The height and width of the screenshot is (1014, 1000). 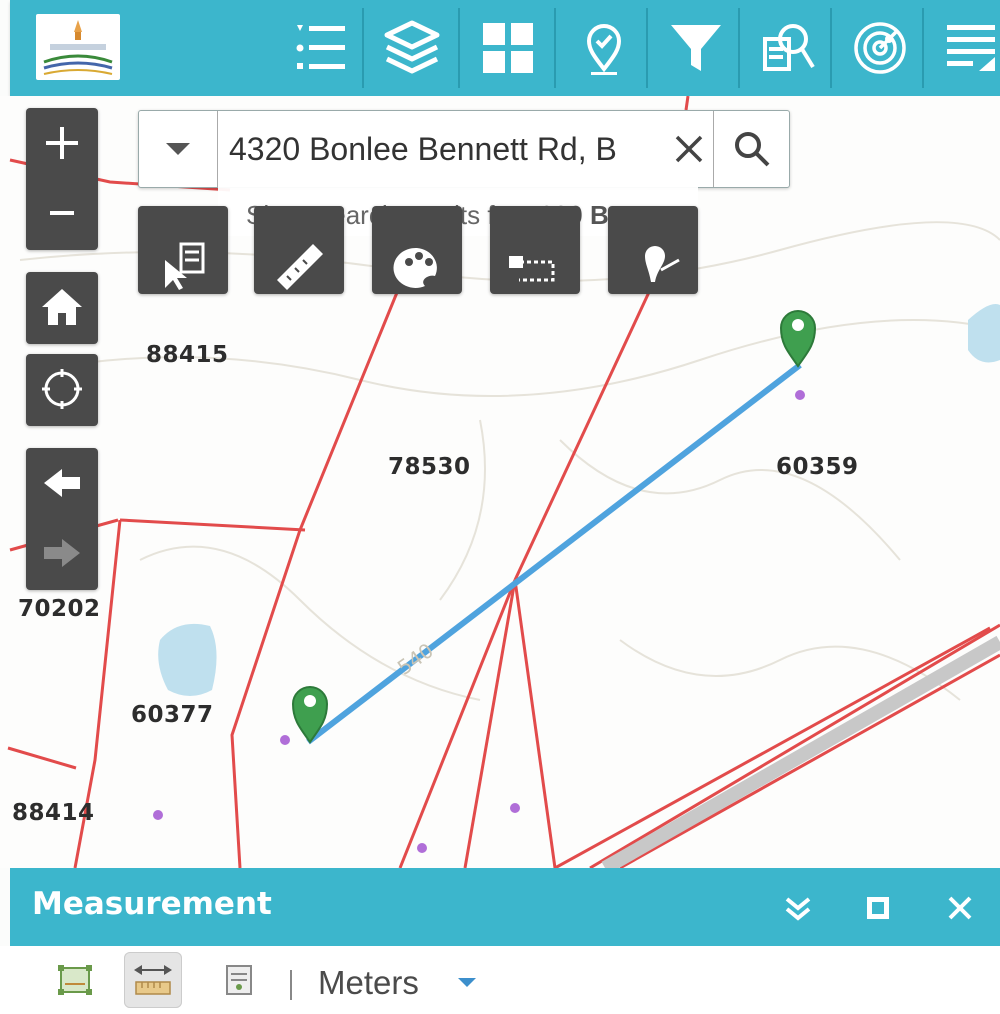 I want to click on extent-navigation, so click(x=62, y=519).